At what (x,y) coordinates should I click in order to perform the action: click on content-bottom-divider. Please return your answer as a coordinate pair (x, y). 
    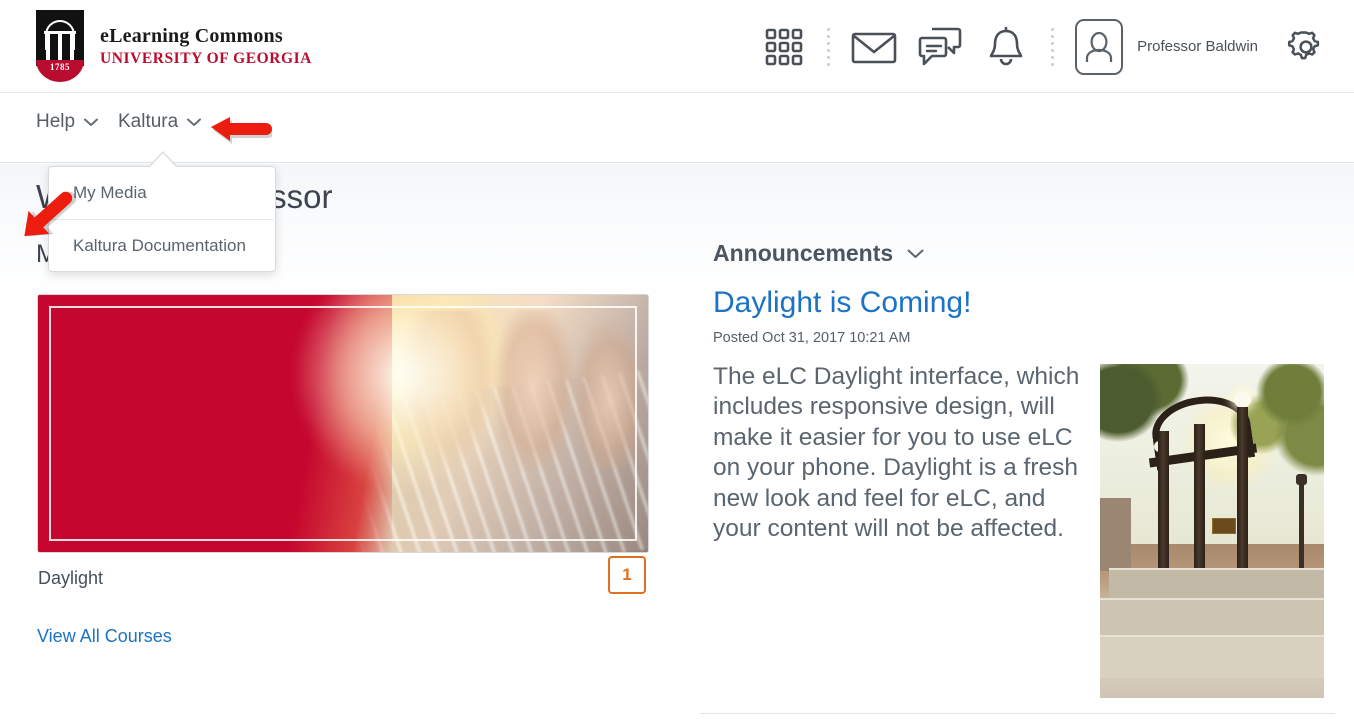
    Looking at the image, I should click on (1017, 713).